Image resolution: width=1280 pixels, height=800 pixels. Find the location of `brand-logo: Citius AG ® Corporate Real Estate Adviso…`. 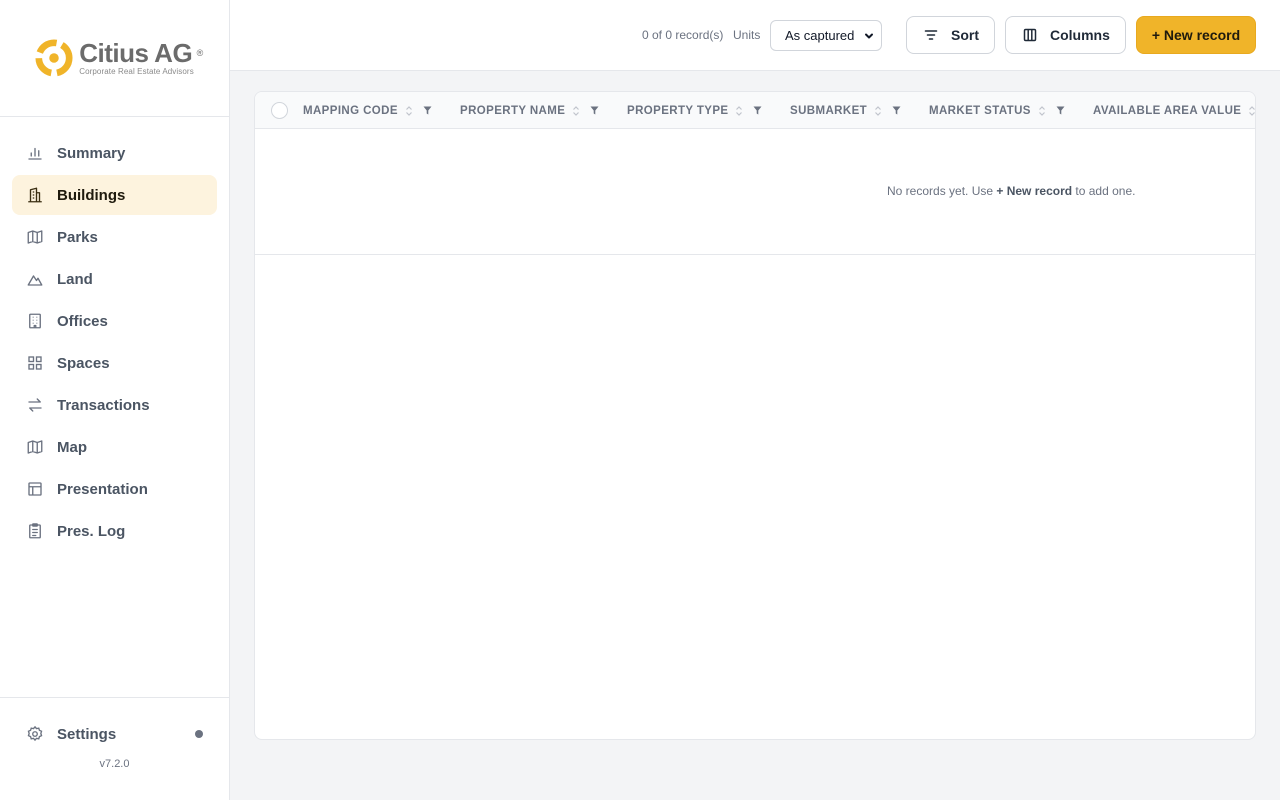

brand-logo: Citius AG ® Corporate Real Estate Adviso… is located at coordinates (119, 57).